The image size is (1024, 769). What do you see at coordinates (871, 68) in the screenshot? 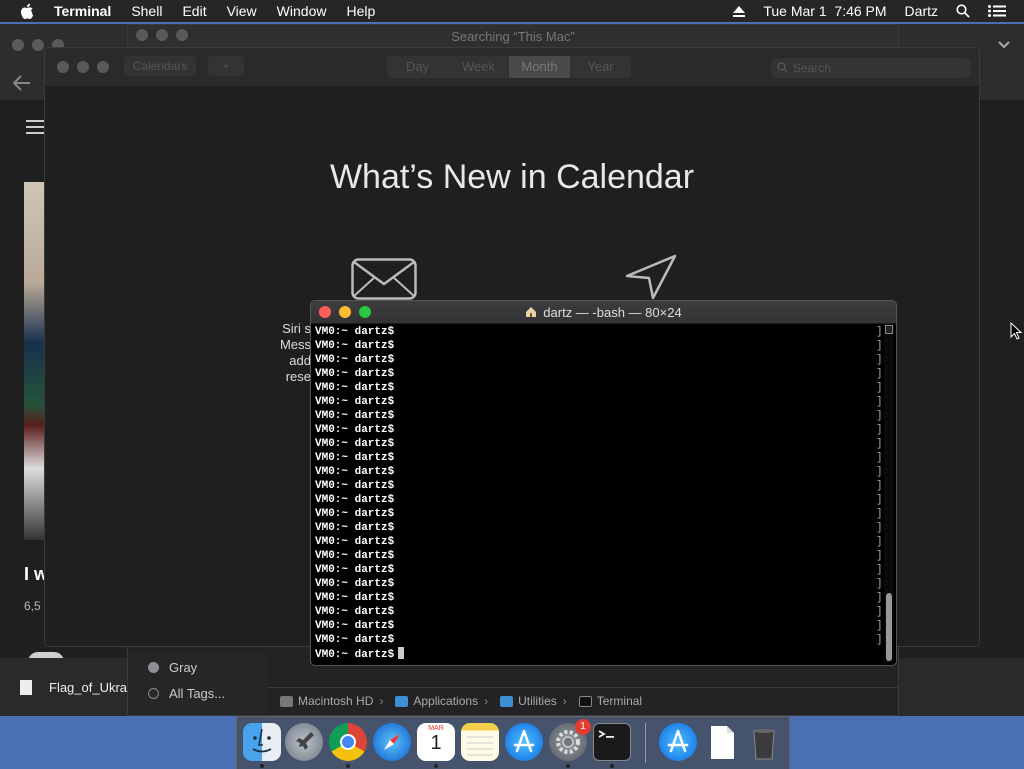
I see `calendar-search-field: Search` at bounding box center [871, 68].